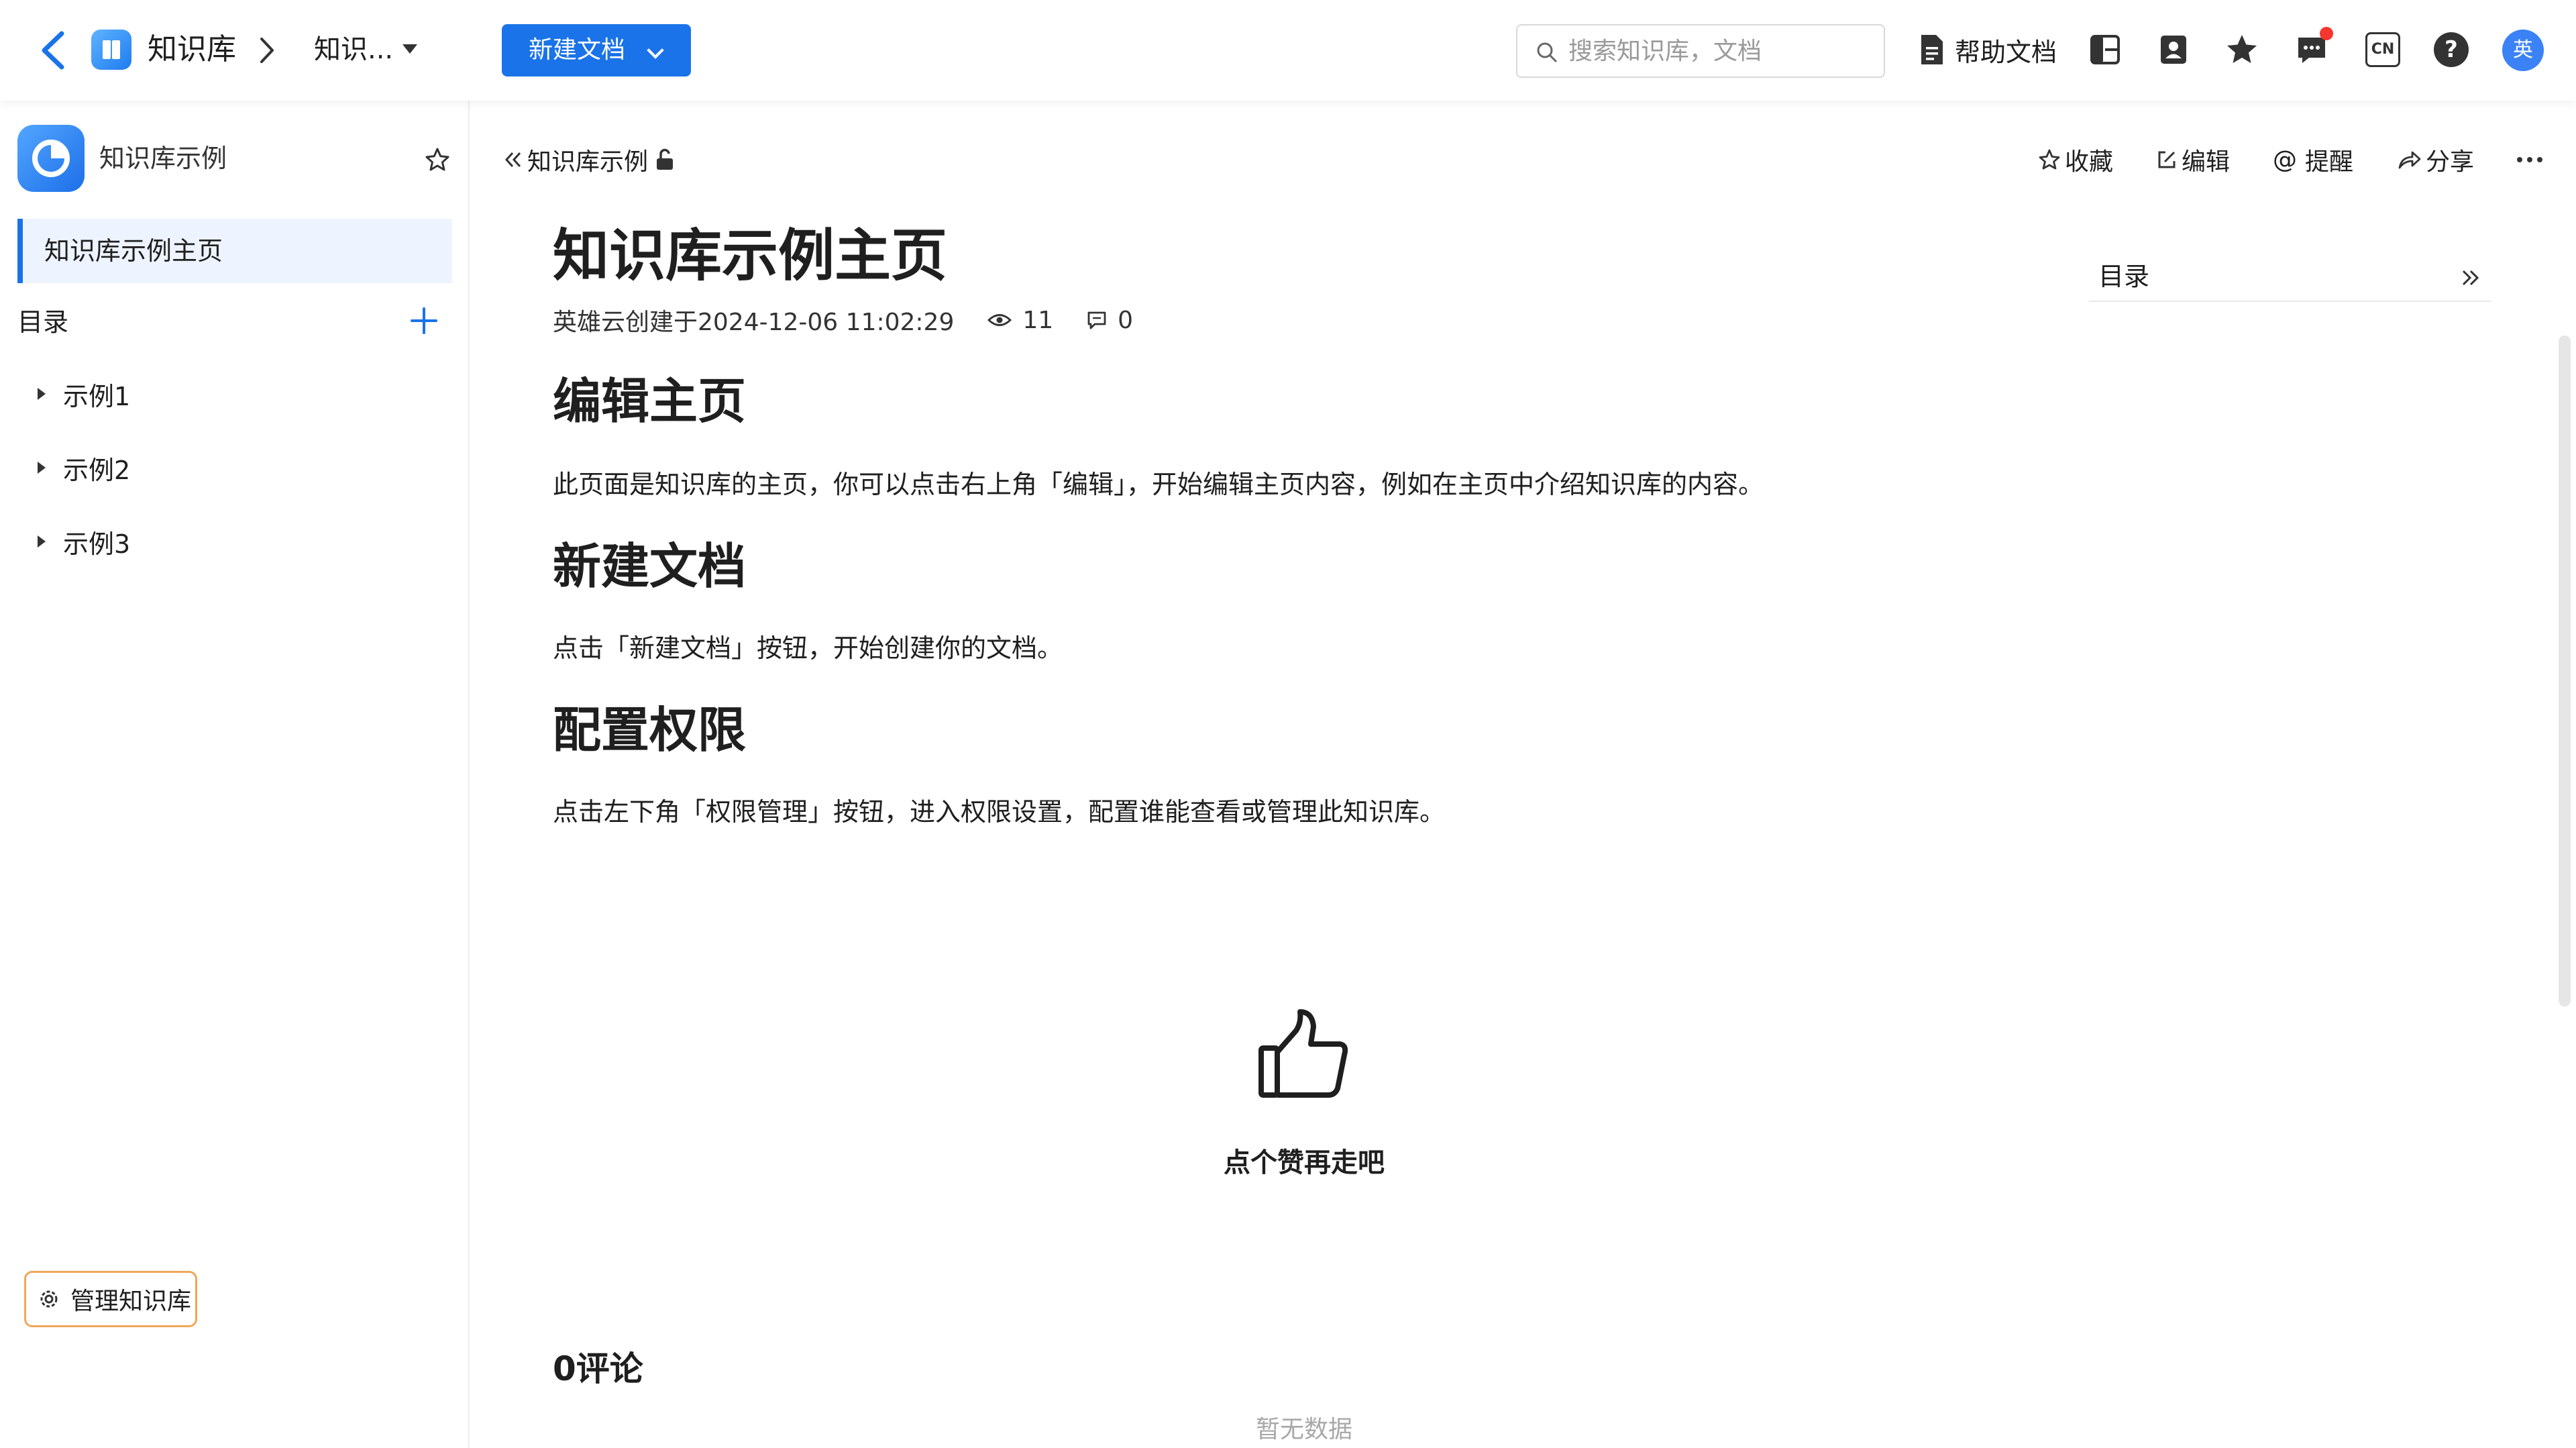 The width and height of the screenshot is (2576, 1448). Describe the element at coordinates (2529, 159) in the screenshot. I see `more-icon` at that location.